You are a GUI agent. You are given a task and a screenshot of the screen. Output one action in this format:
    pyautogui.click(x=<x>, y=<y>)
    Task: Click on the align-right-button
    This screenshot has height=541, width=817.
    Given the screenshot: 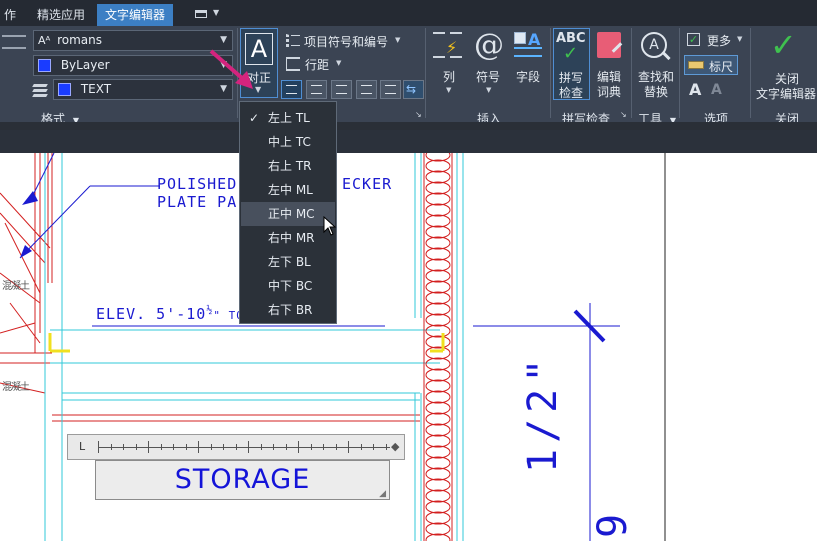 What is the action you would take?
    pyautogui.click(x=341, y=89)
    